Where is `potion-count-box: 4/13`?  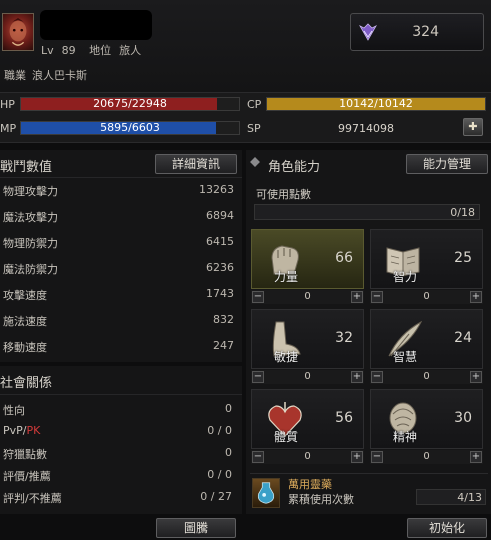 potion-count-box: 4/13 is located at coordinates (451, 497).